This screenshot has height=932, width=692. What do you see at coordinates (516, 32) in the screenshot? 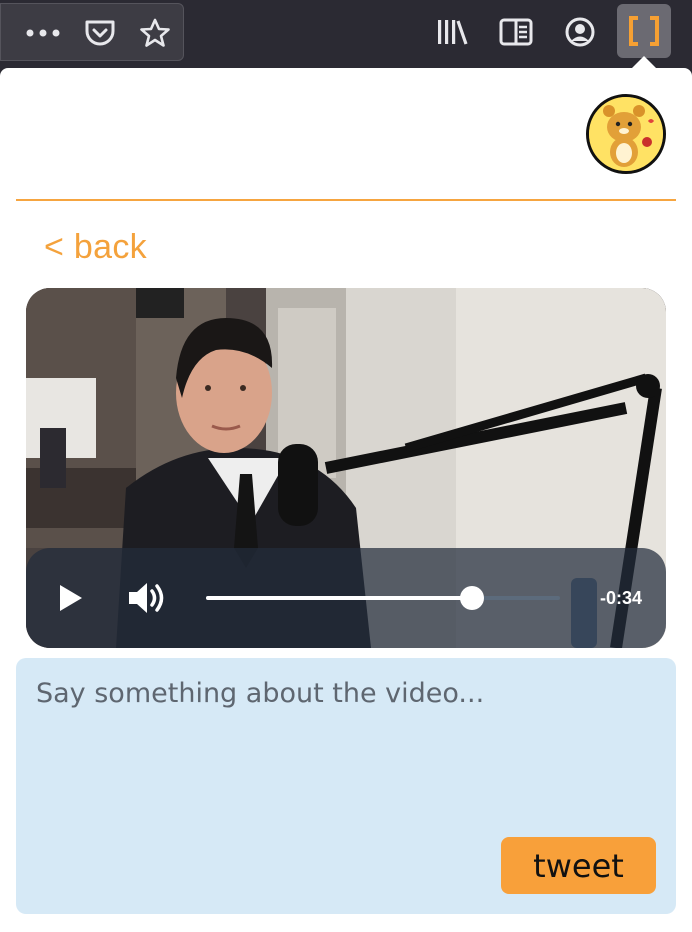
I see `reader-view-icon` at bounding box center [516, 32].